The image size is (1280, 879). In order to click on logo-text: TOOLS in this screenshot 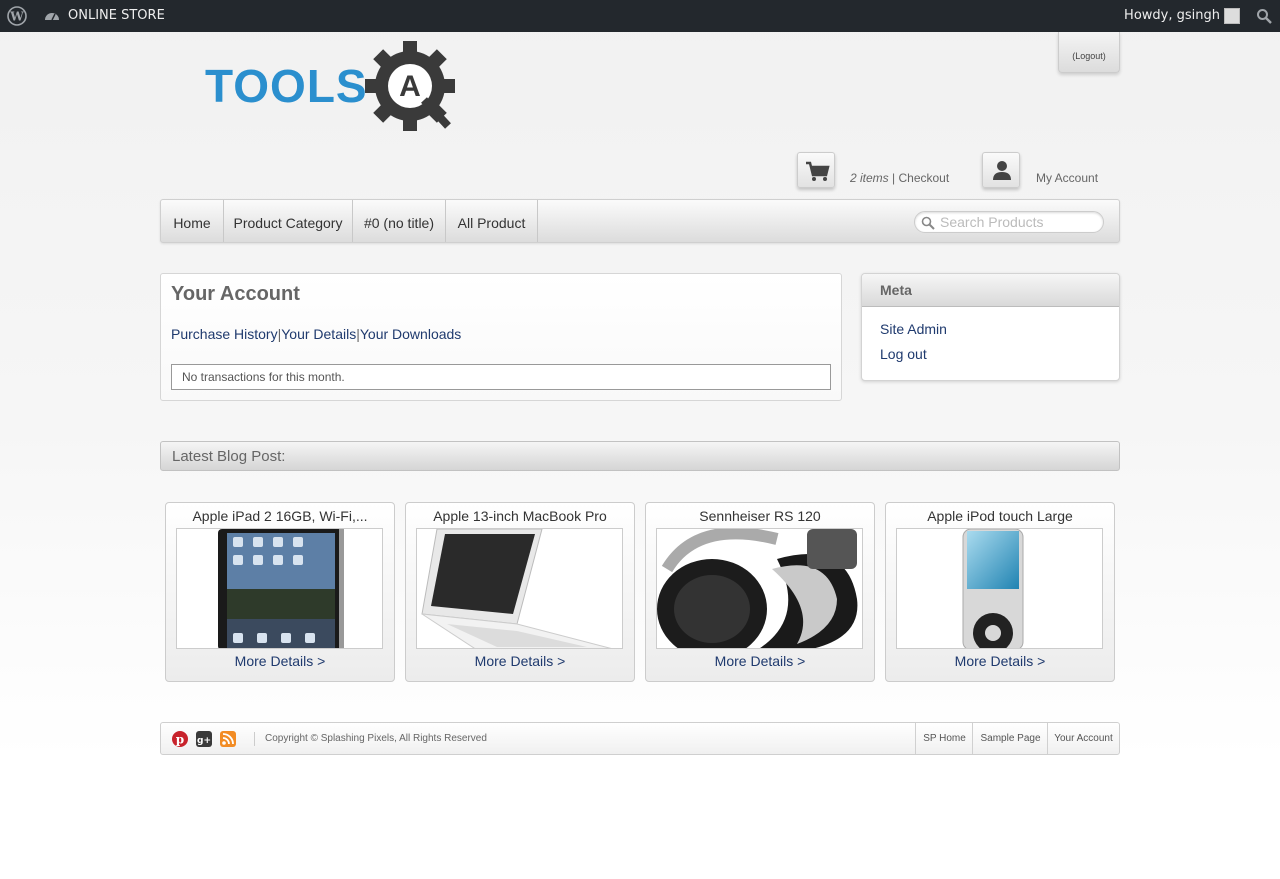, I will do `click(286, 86)`.